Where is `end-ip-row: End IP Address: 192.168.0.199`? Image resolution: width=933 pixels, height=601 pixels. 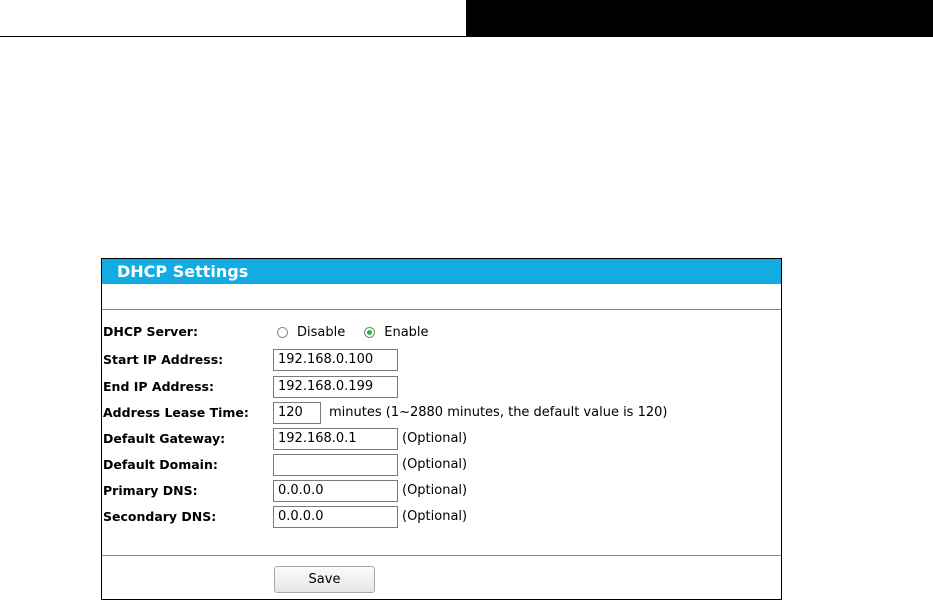
end-ip-row: End IP Address: 192.168.0.199 is located at coordinates (441, 387).